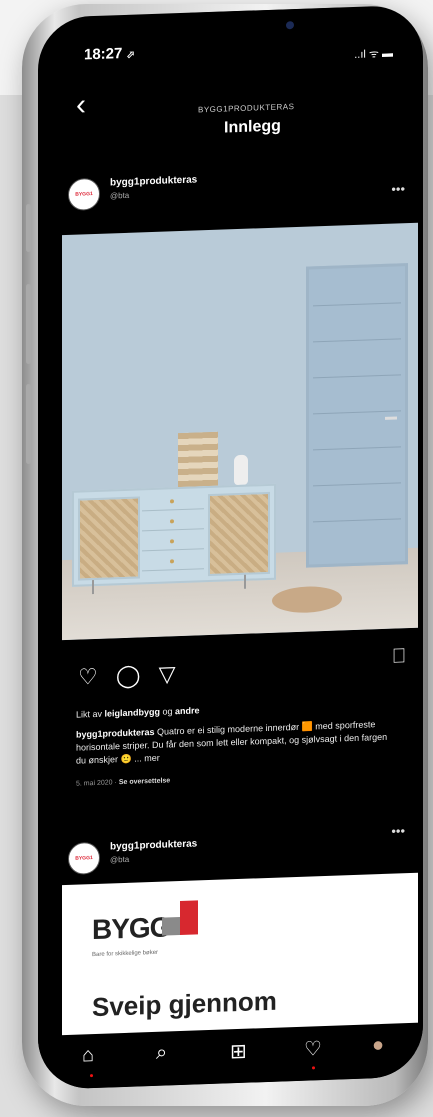 This screenshot has height=1117, width=433. What do you see at coordinates (144, 781) in the screenshot?
I see `translate-link: Se oversettelse` at bounding box center [144, 781].